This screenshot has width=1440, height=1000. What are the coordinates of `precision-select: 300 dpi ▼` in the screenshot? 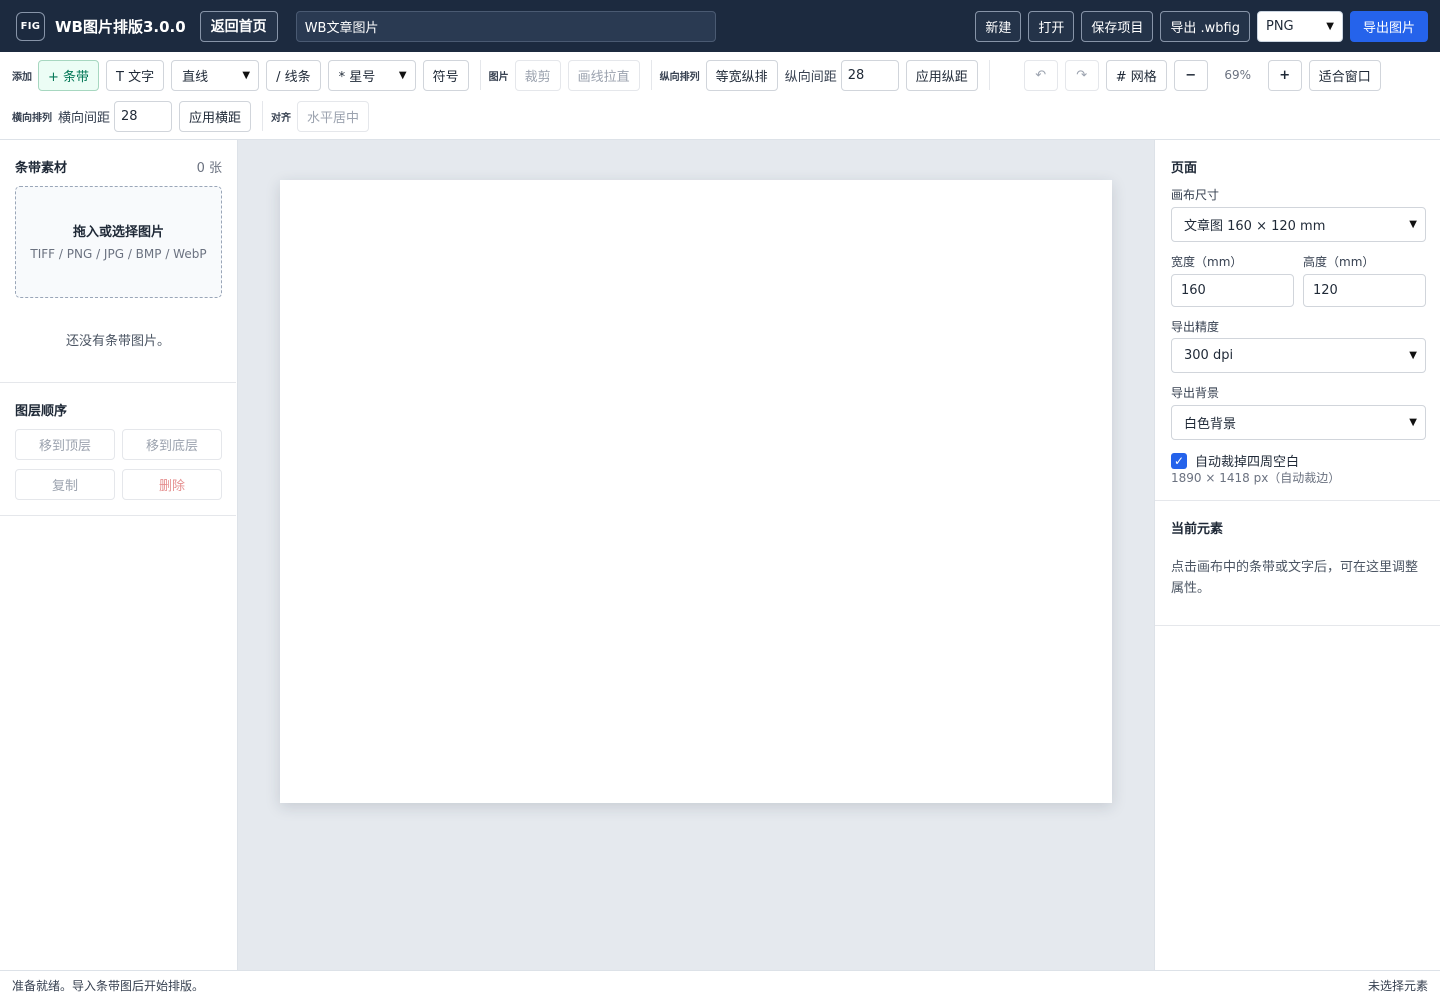 It's located at (1298, 355).